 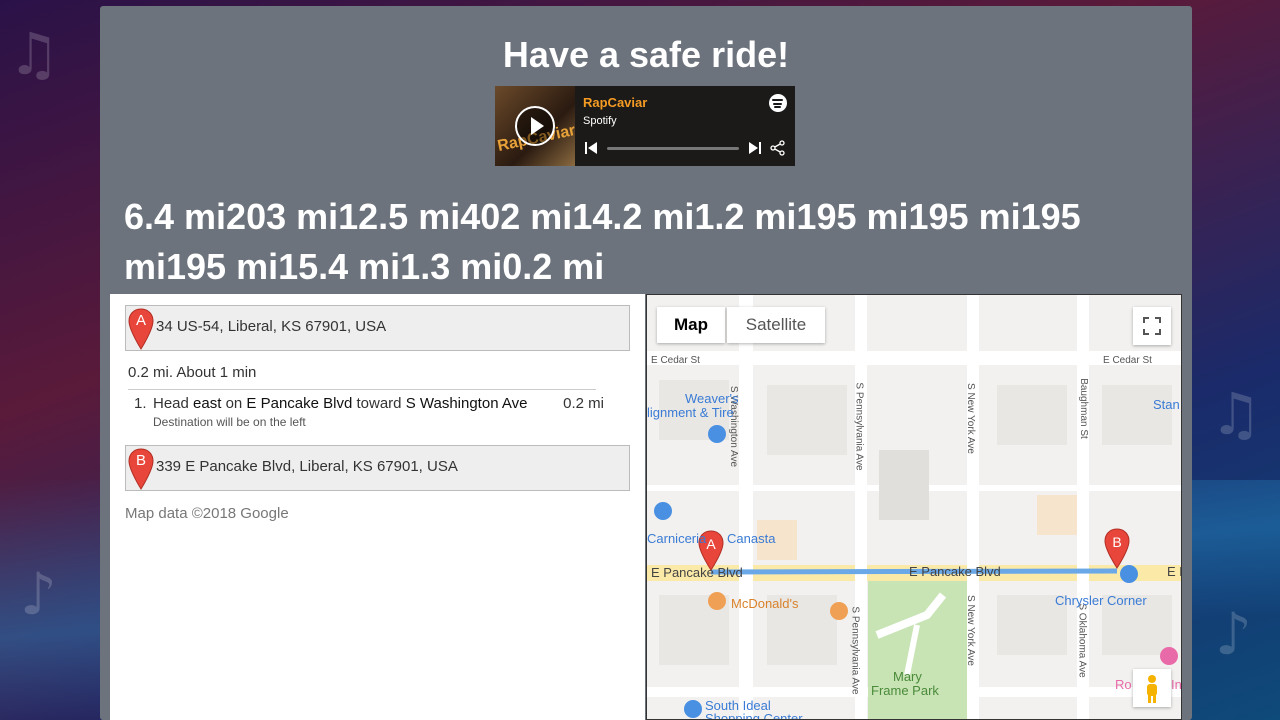 I want to click on divider, so click(x=362, y=389).